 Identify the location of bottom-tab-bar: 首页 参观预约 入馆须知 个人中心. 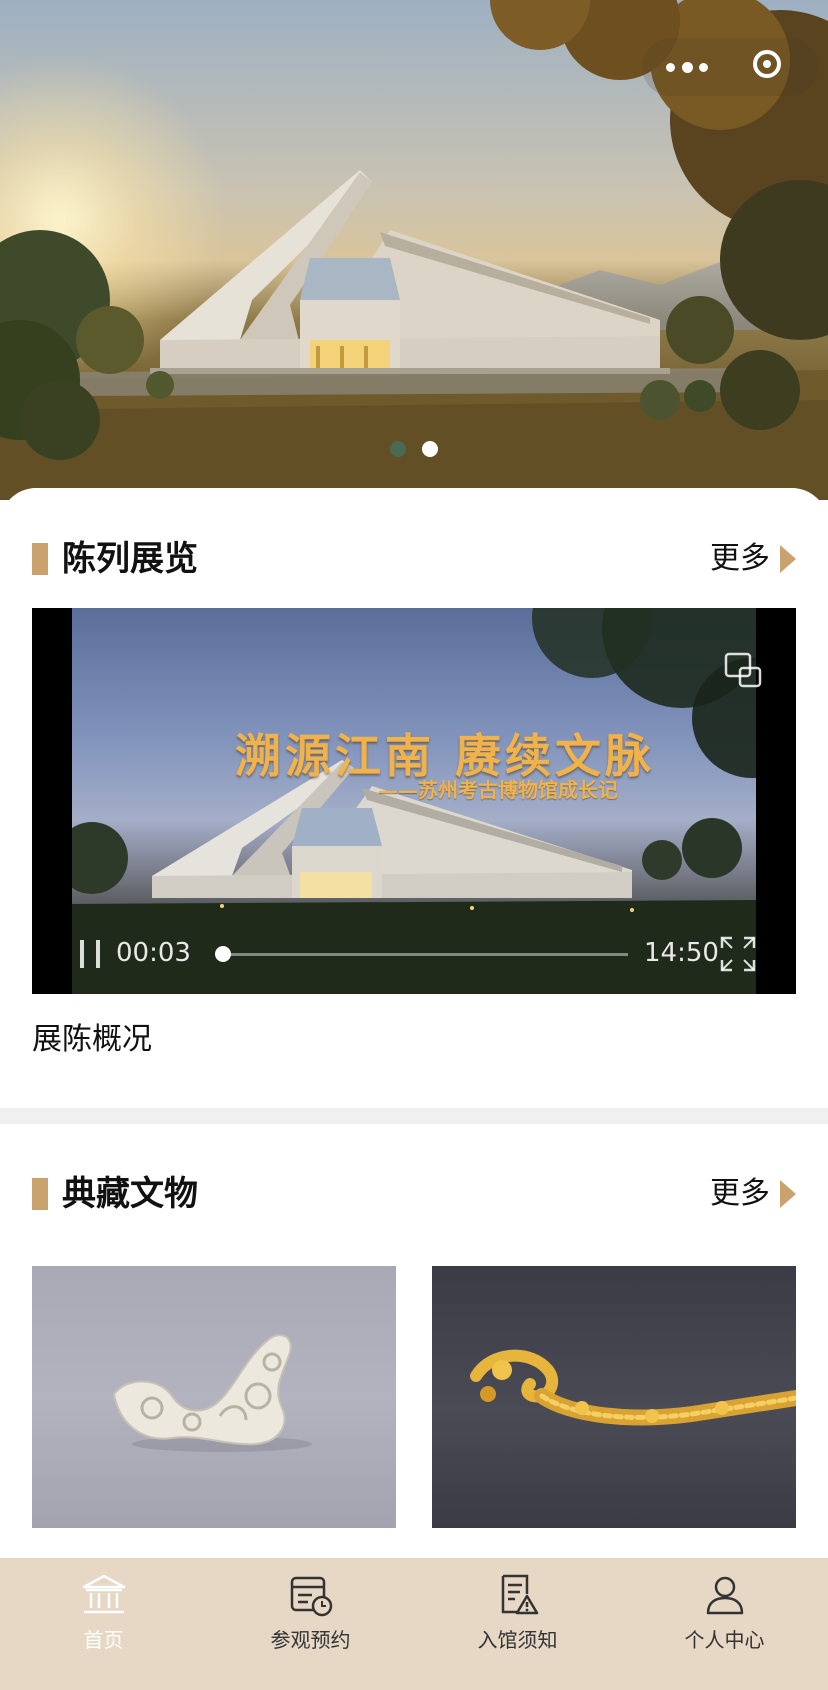
(414, 1624).